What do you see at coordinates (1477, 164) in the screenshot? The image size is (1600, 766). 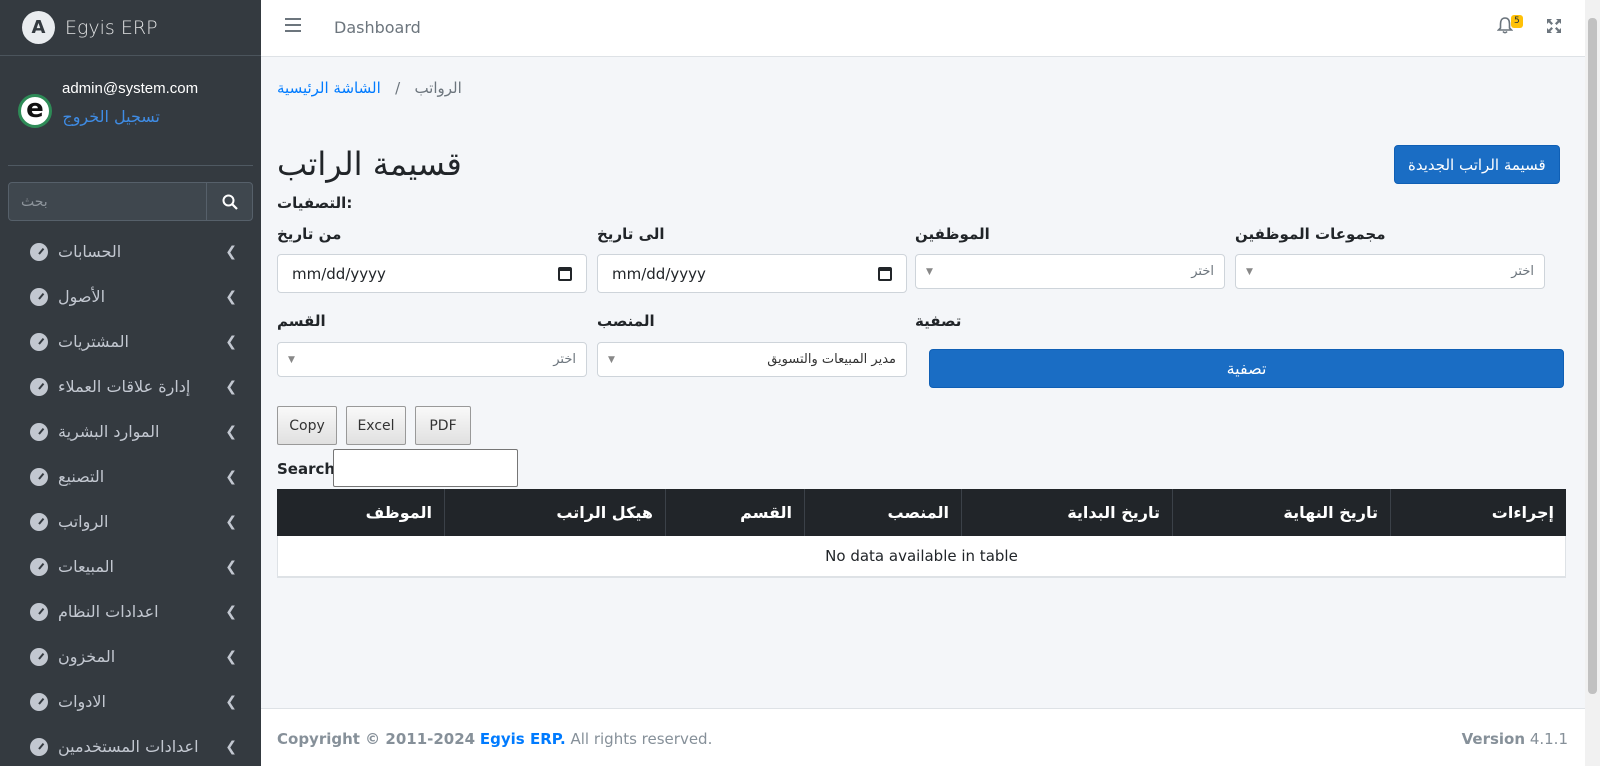 I see `new-payslip-button: قسيمة الراتب الجديدة` at bounding box center [1477, 164].